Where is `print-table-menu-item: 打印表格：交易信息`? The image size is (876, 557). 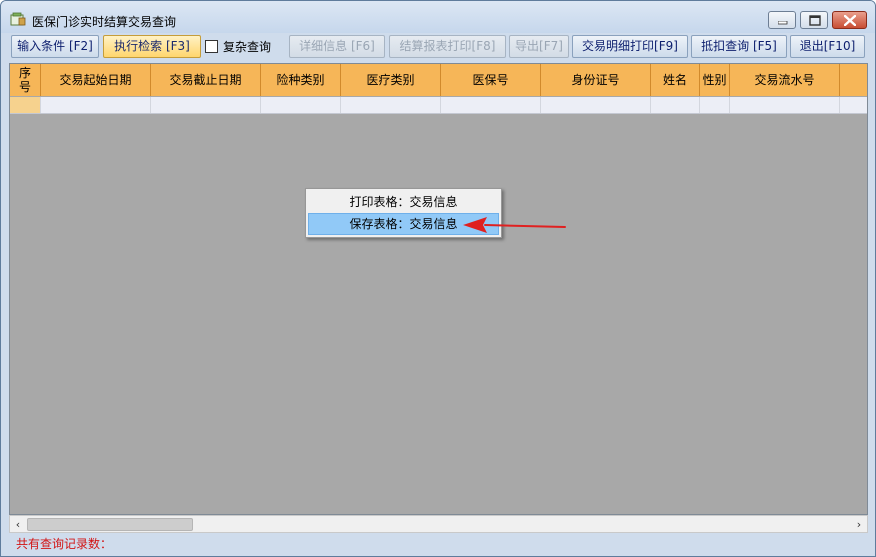 print-table-menu-item: 打印表格：交易信息 is located at coordinates (403, 202).